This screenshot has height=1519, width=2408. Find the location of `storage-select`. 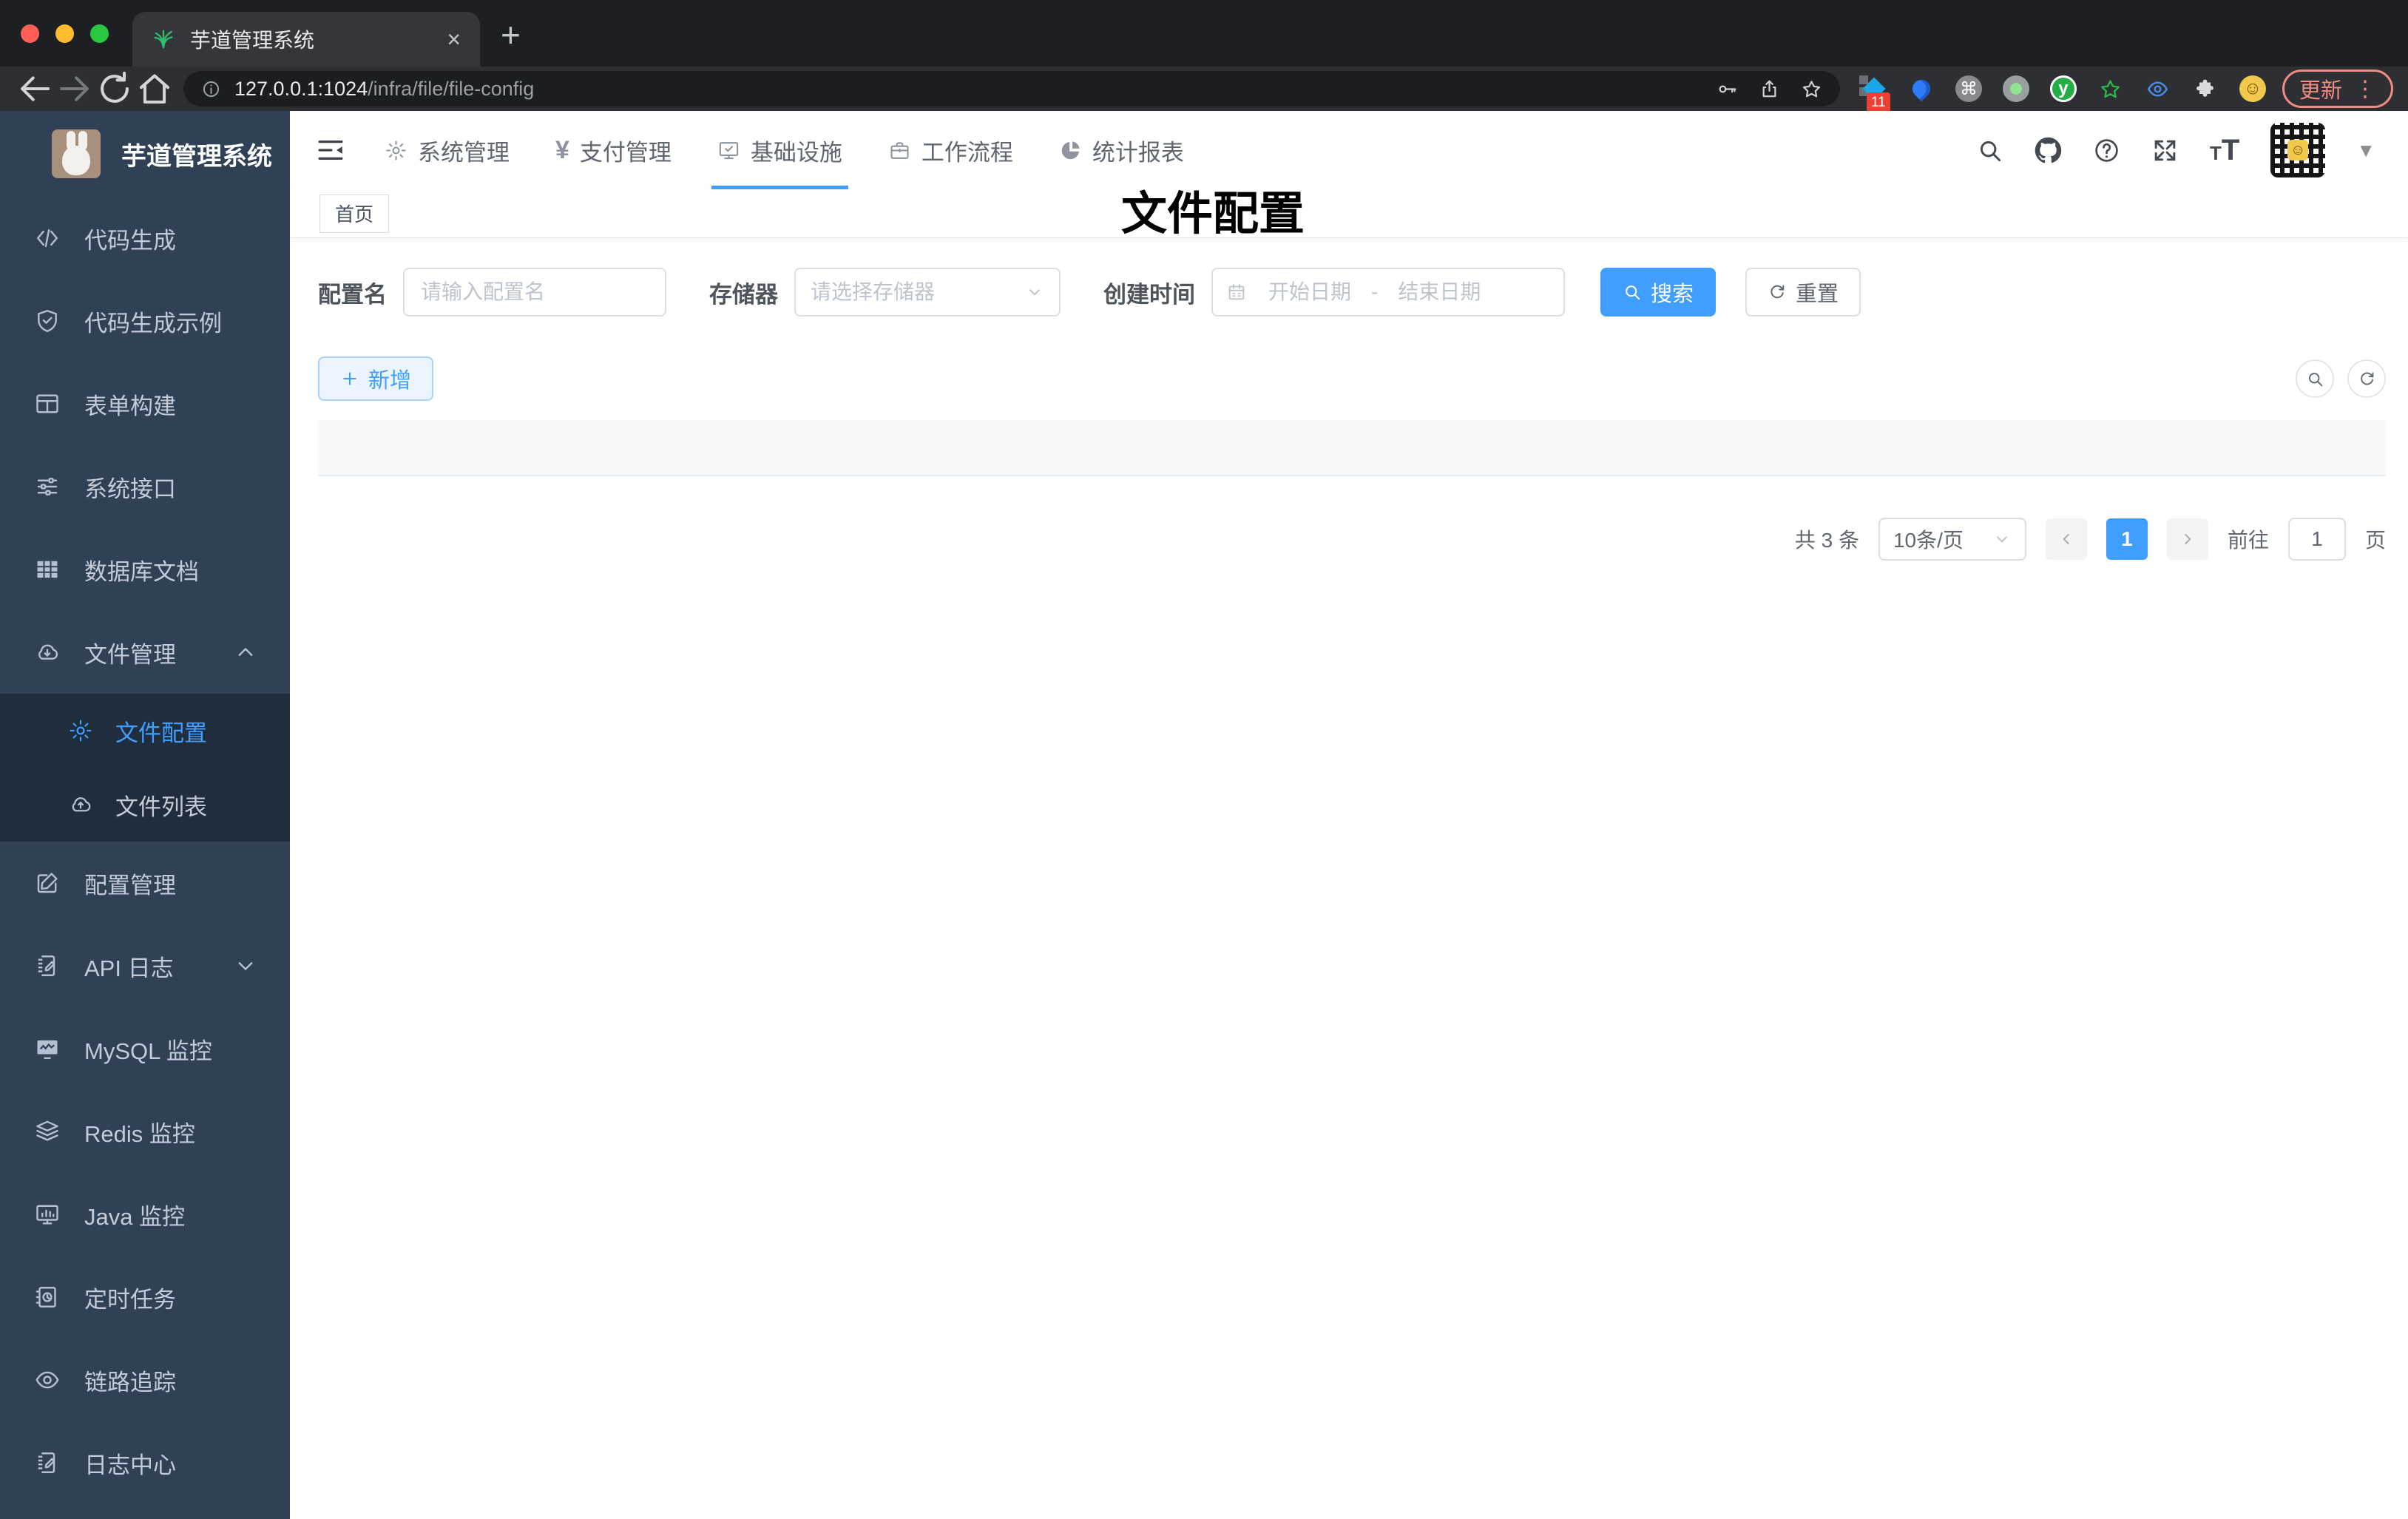

storage-select is located at coordinates (927, 292).